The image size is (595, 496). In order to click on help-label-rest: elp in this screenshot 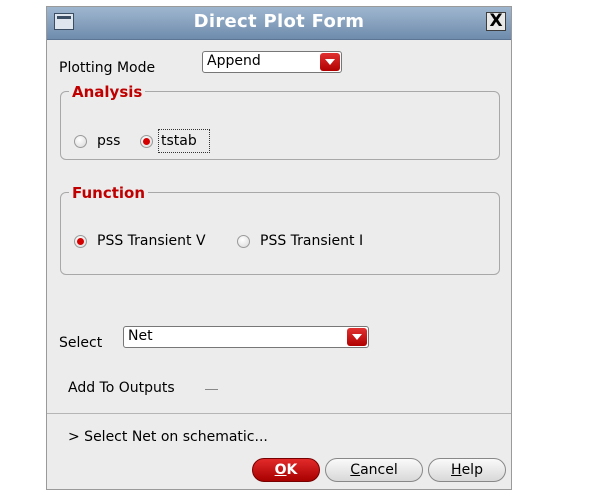, I will do `click(472, 470)`.